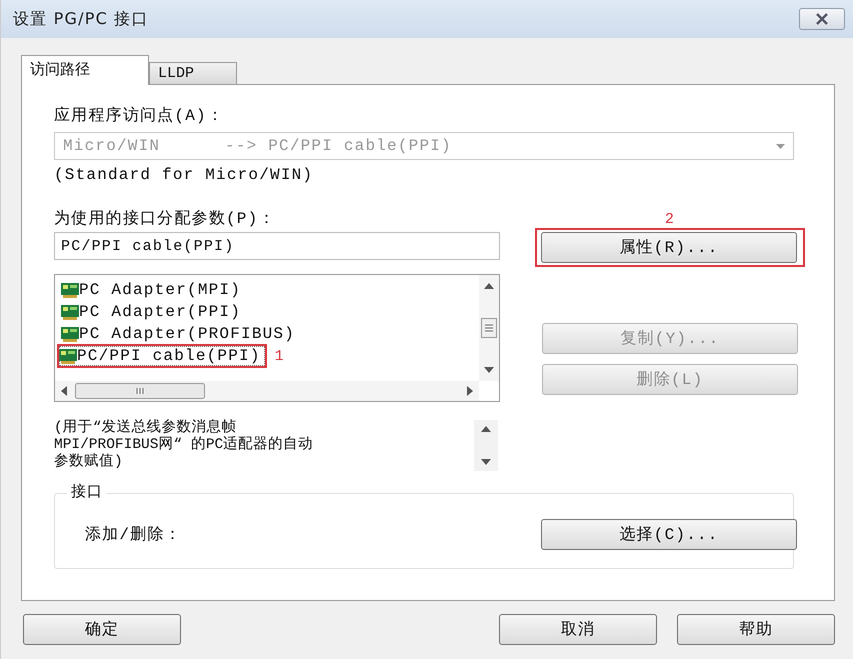  What do you see at coordinates (279, 356) in the screenshot?
I see `callout-number: 1` at bounding box center [279, 356].